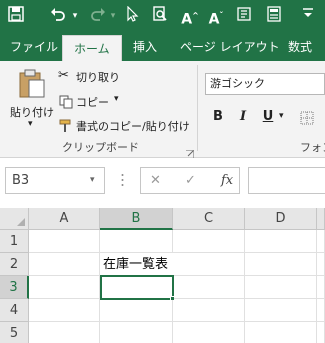 The height and width of the screenshot is (343, 325). I want to click on group-separator, so click(197, 108).